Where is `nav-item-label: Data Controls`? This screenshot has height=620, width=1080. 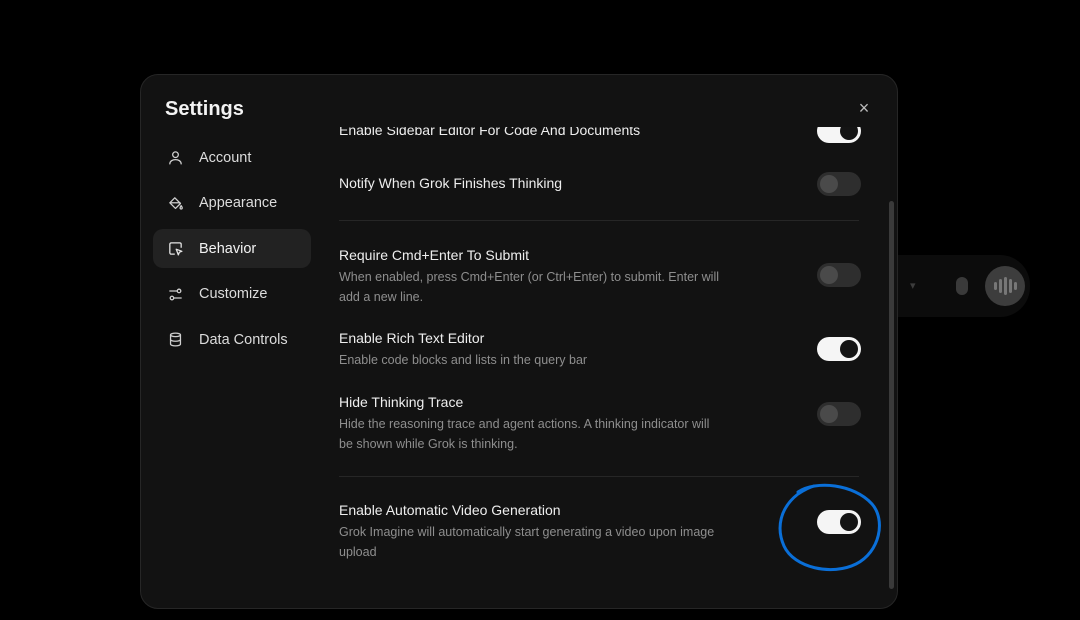 nav-item-label: Data Controls is located at coordinates (243, 339).